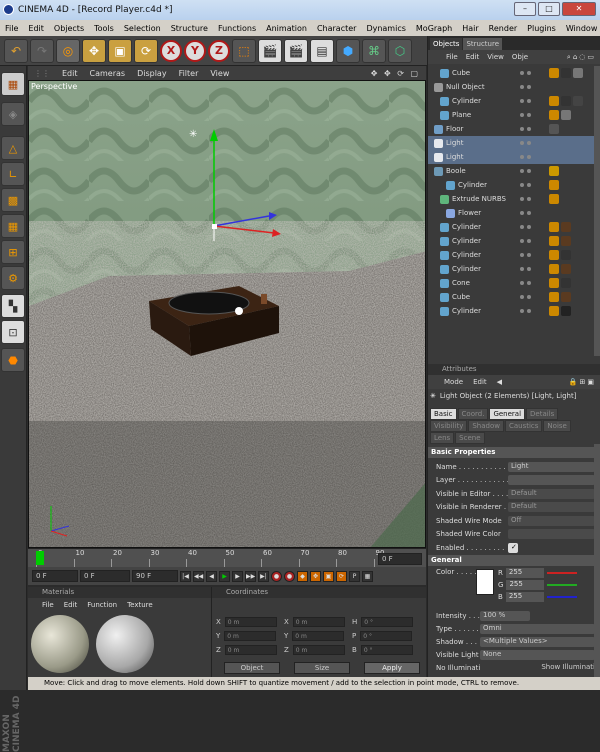 The image size is (600, 752). Describe the element at coordinates (171, 50) in the screenshot. I see `x-axis-icon: X` at that location.